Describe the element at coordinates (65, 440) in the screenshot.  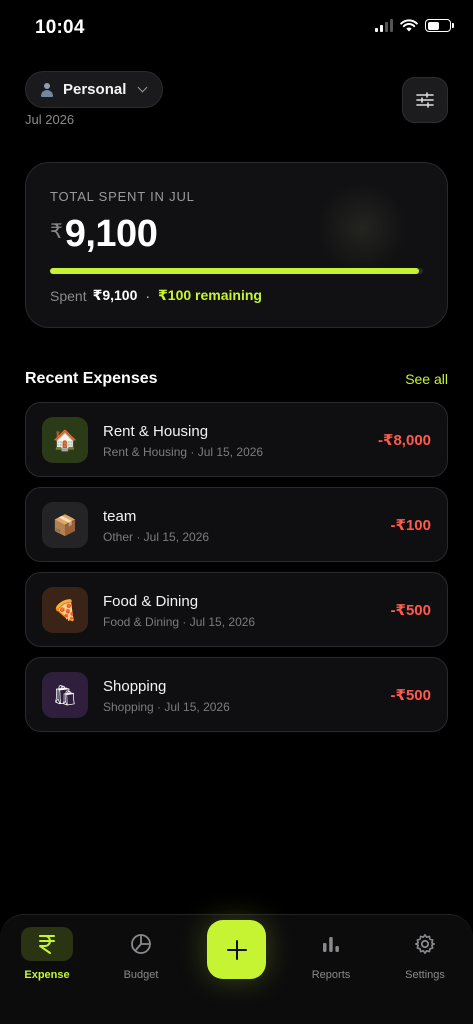
I see `house-icon: 🏠` at that location.